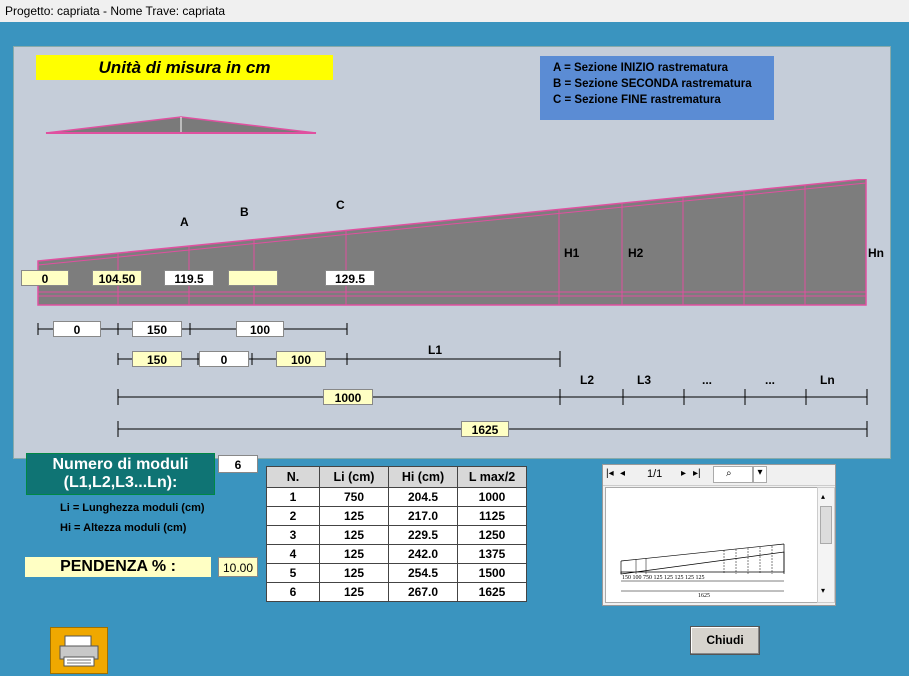 The height and width of the screenshot is (676, 909). I want to click on note-li: Li = Lunghezza moduli (cm), so click(132, 508).